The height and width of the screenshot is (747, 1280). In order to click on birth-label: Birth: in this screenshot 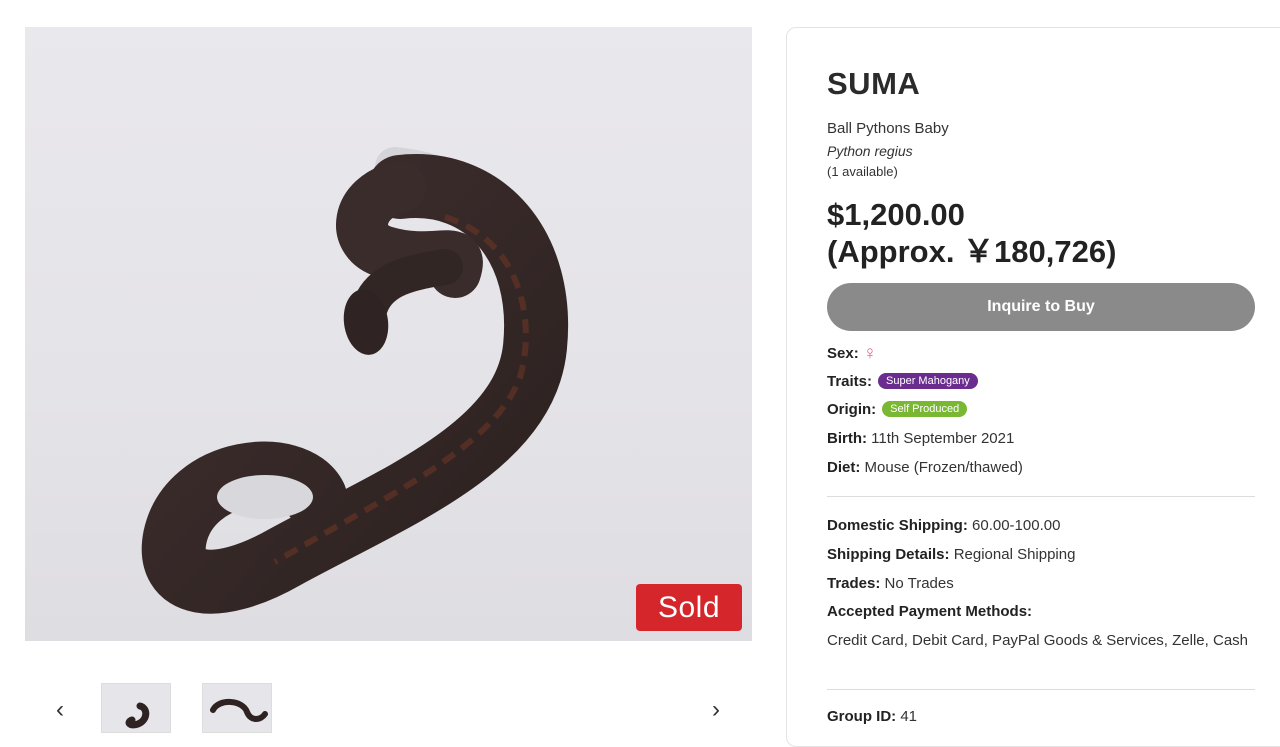, I will do `click(847, 438)`.